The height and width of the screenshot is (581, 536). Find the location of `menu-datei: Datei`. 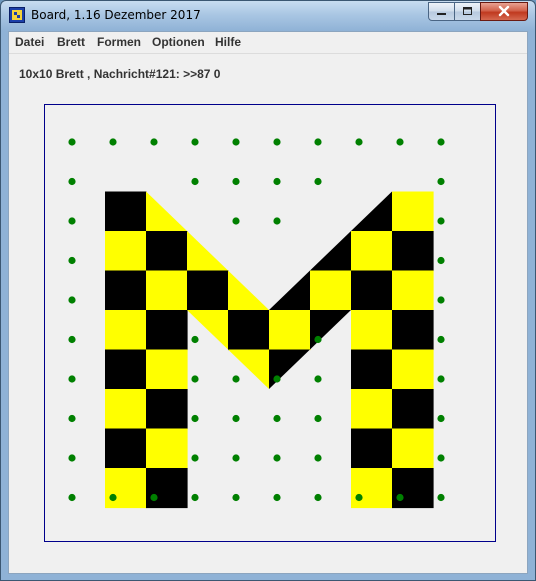

menu-datei: Datei is located at coordinates (29, 42).